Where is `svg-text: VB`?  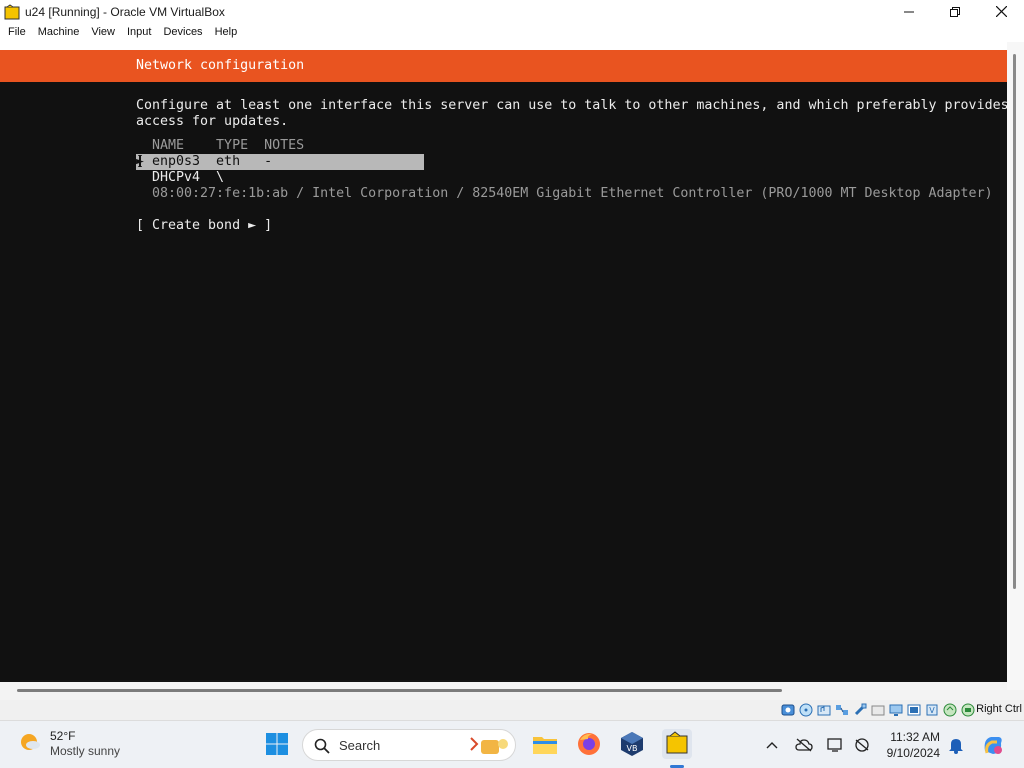 svg-text: VB is located at coordinates (632, 748).